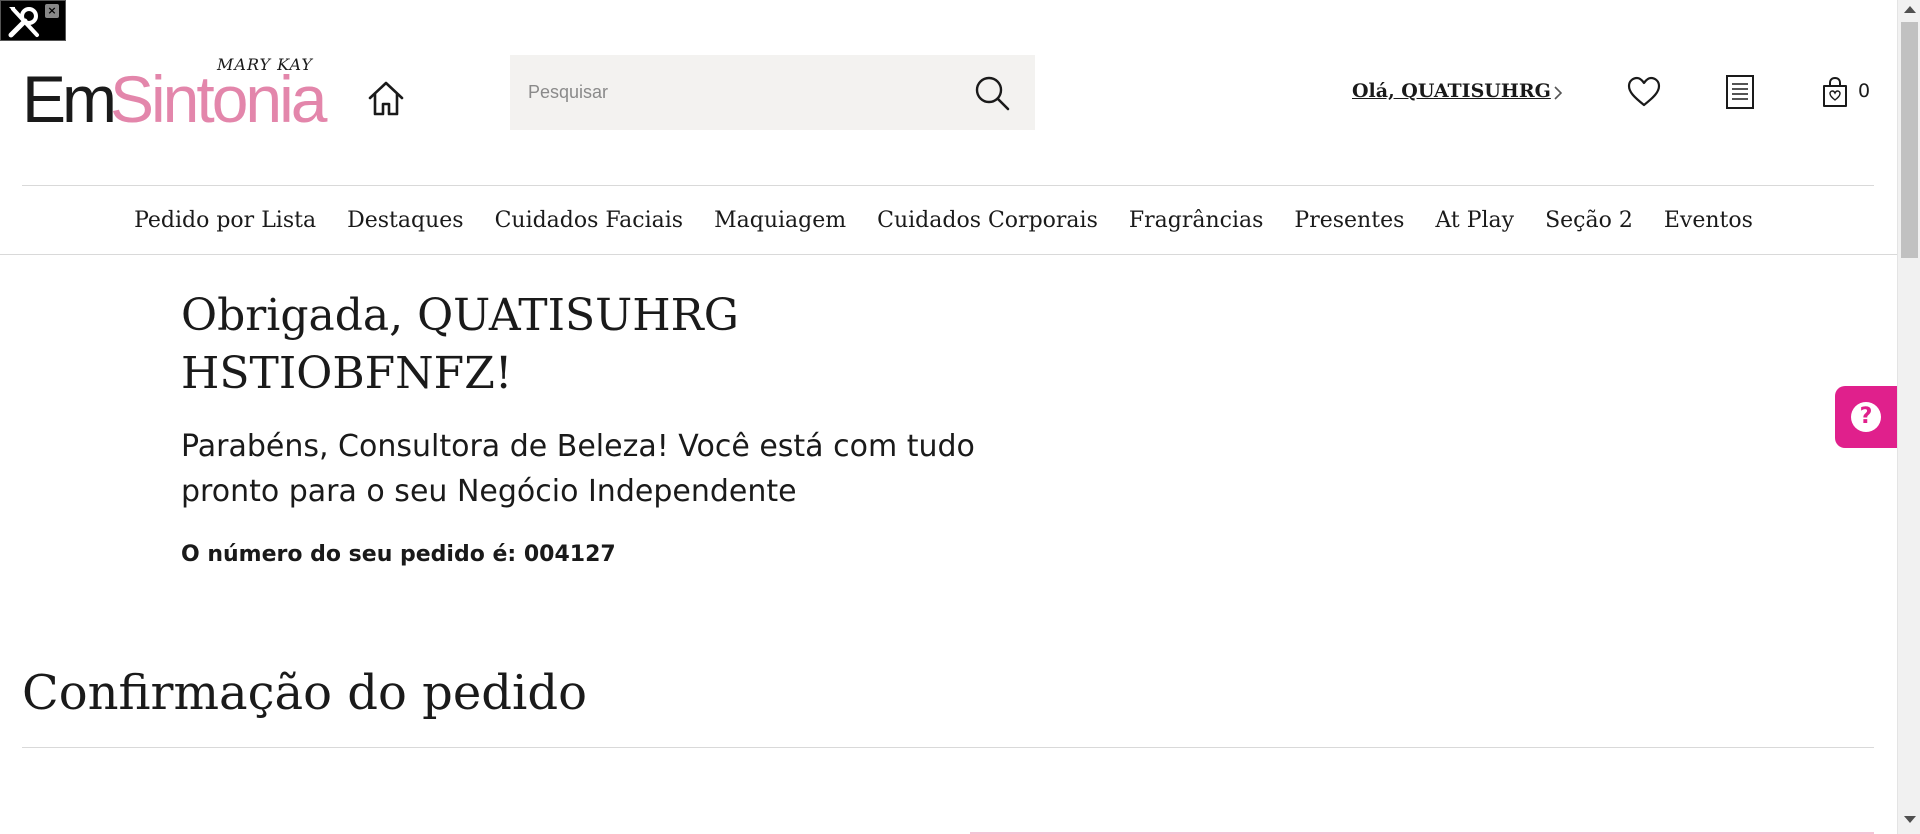 Image resolution: width=1920 pixels, height=834 pixels. Describe the element at coordinates (1864, 91) in the screenshot. I see `cart-count: 0` at that location.